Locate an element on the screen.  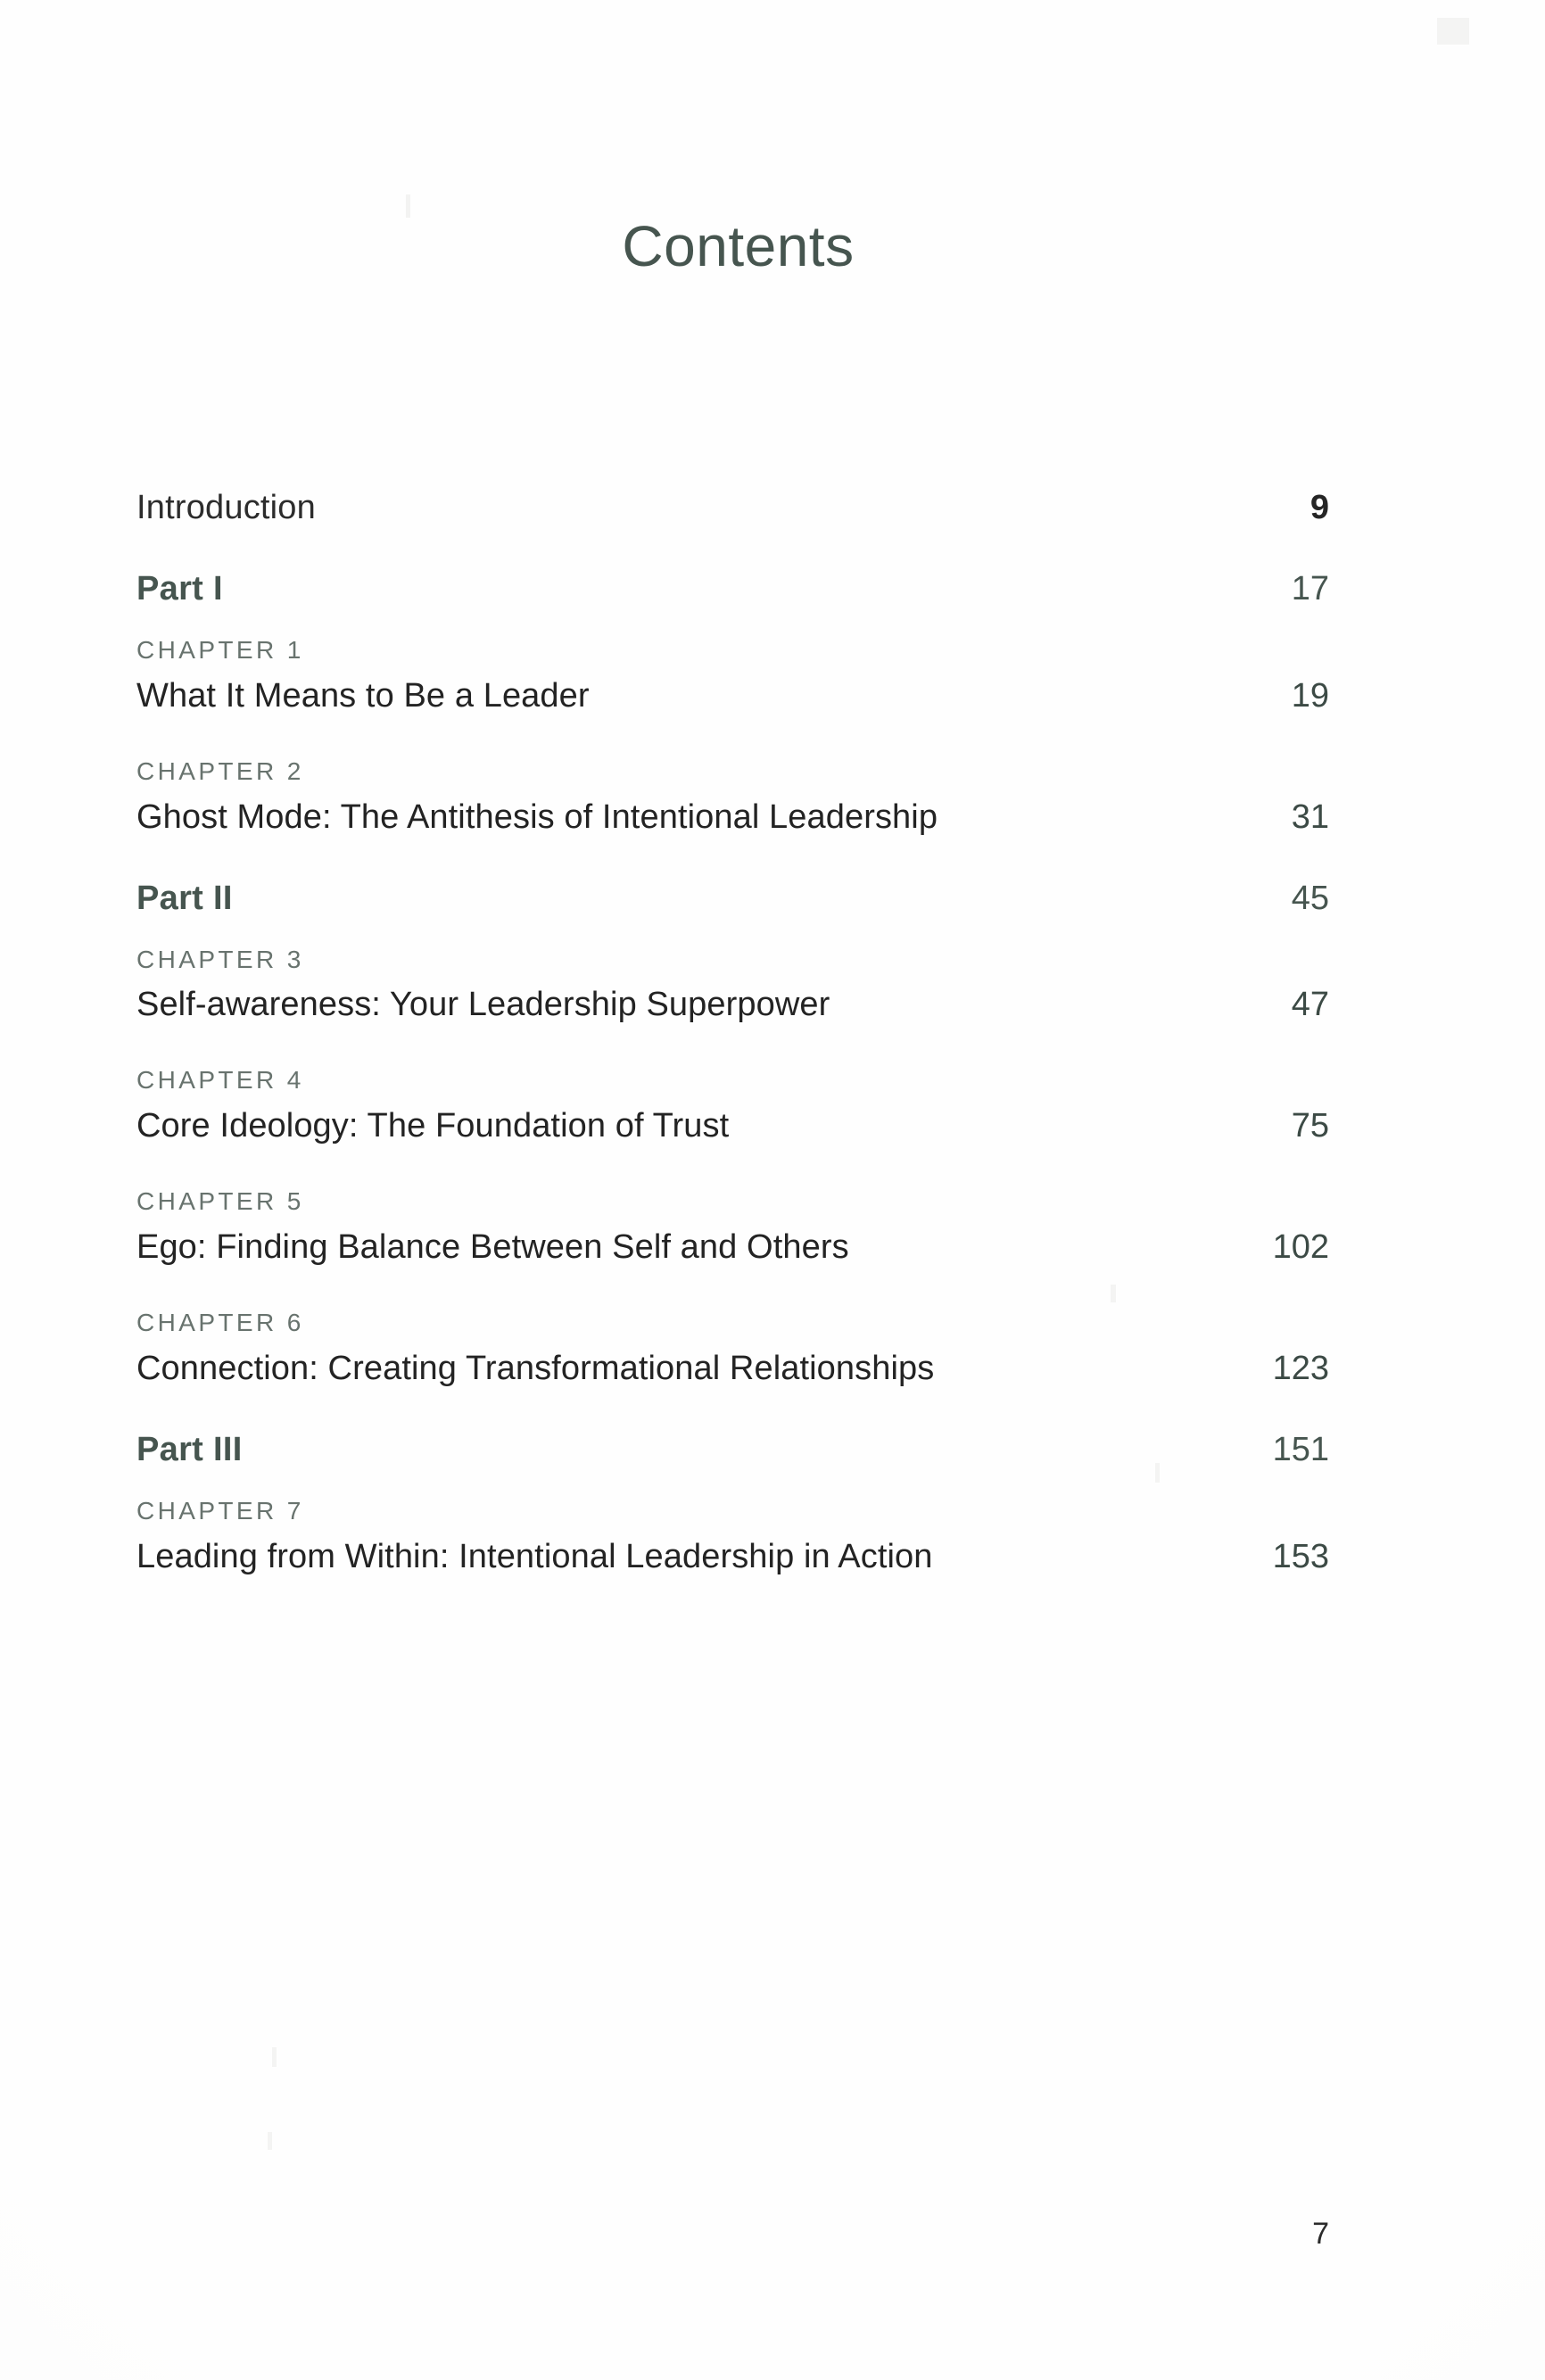
part-title: Part II is located at coordinates (184, 898).